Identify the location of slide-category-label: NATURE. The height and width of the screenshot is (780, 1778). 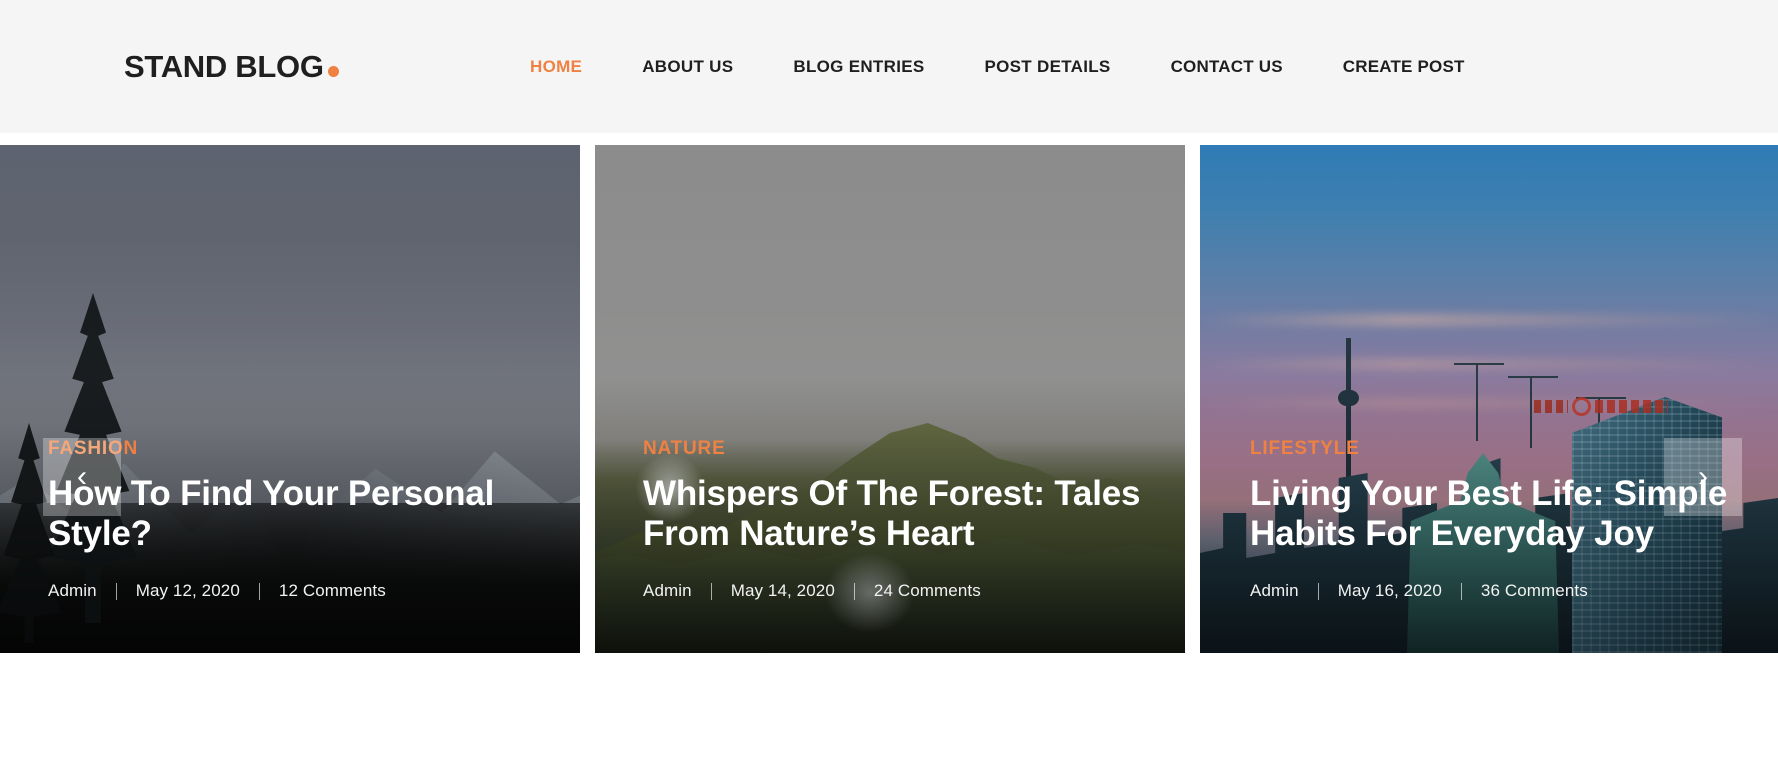
(684, 449).